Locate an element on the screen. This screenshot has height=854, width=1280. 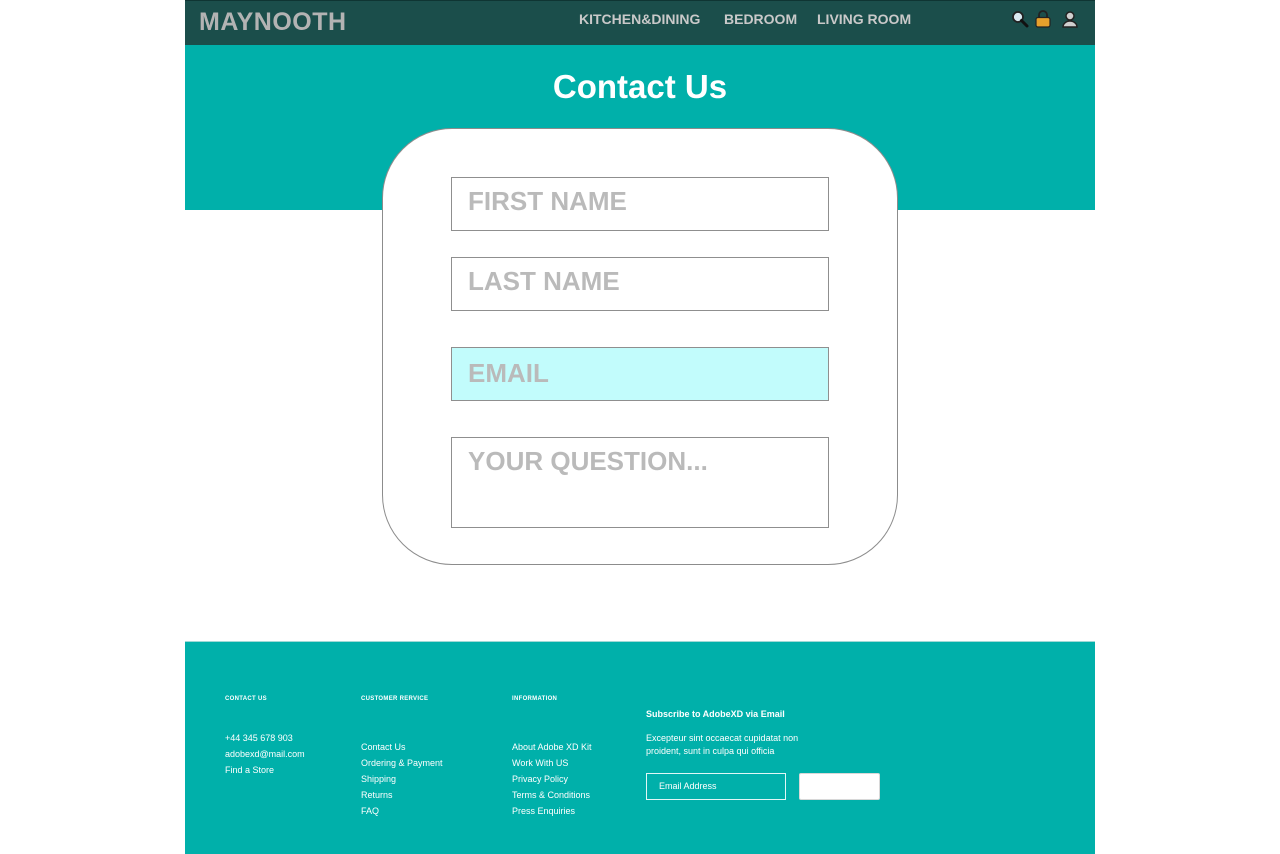
nav-item-kitchen-dining: KITCHEN&DINING is located at coordinates (639, 19).